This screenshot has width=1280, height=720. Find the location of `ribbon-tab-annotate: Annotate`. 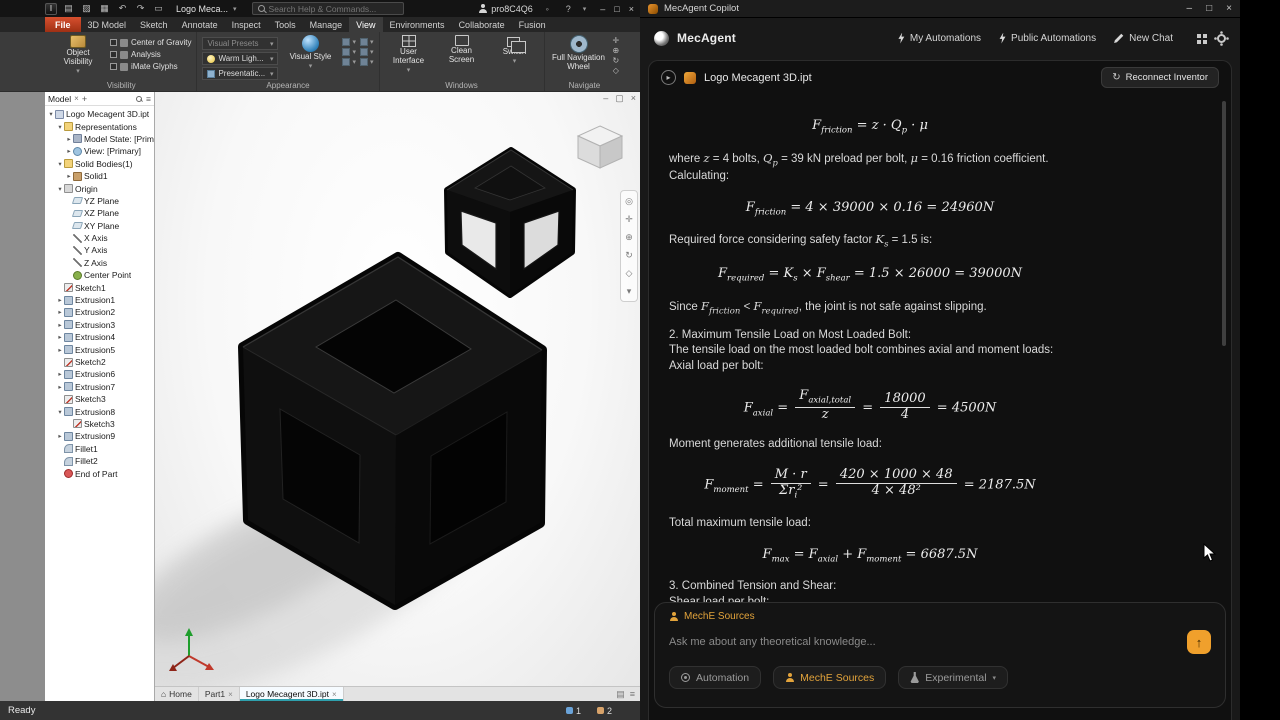

ribbon-tab-annotate: Annotate is located at coordinates (200, 24).